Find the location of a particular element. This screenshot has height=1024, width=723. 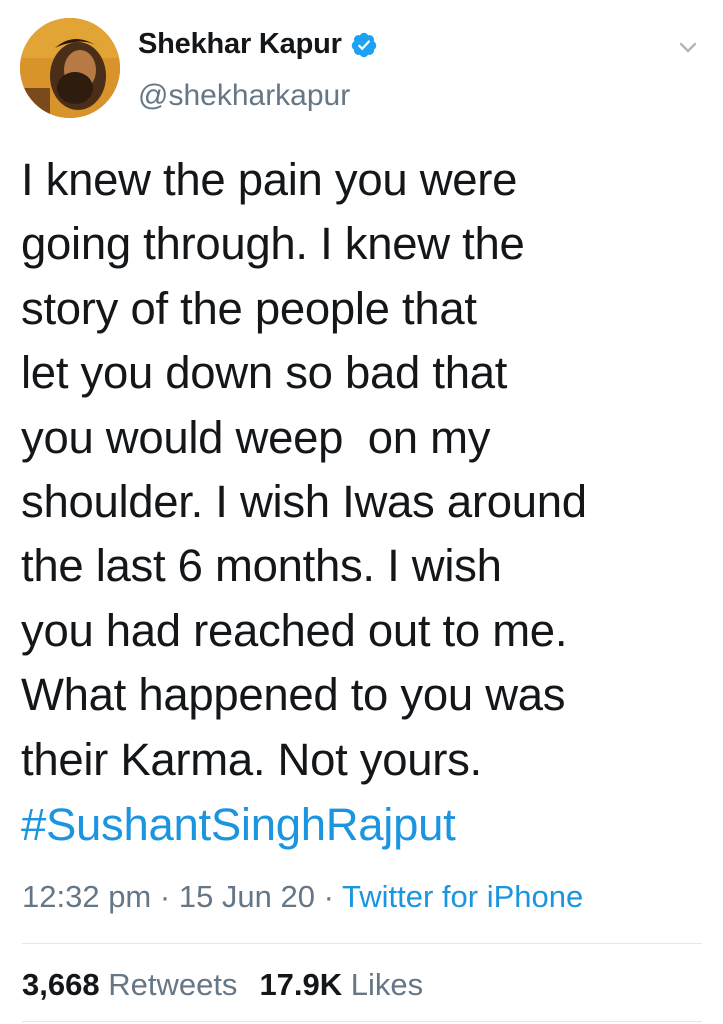

retweets-count: 3,668 is located at coordinates (61, 984).